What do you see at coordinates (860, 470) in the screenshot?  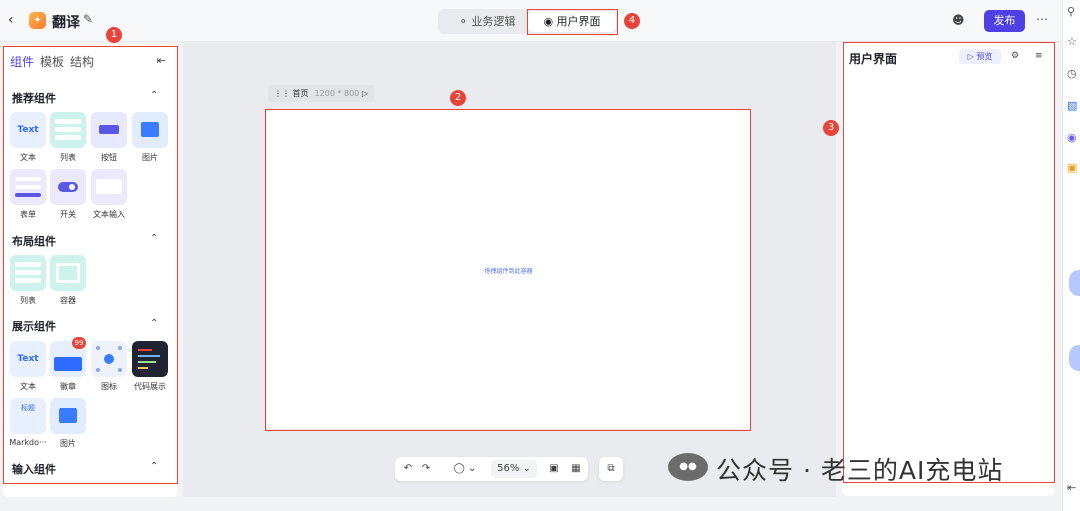 I see `watermark-text: 公众号 · 老三的AI充电站` at bounding box center [860, 470].